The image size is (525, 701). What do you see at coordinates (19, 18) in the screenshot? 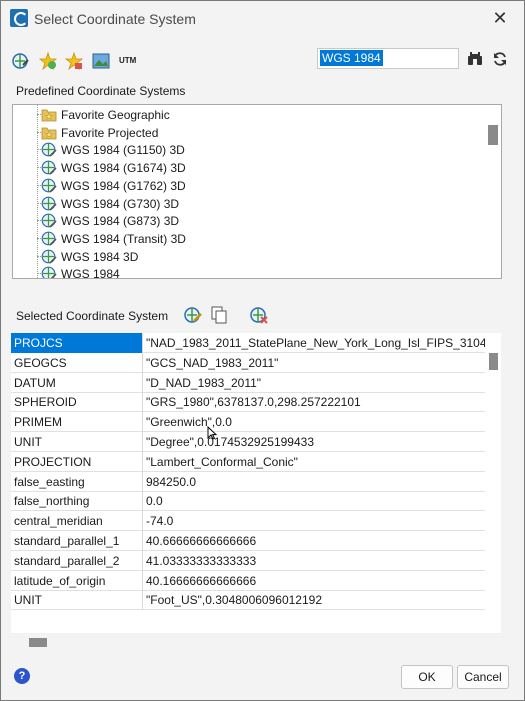
I see `app-icon` at bounding box center [19, 18].